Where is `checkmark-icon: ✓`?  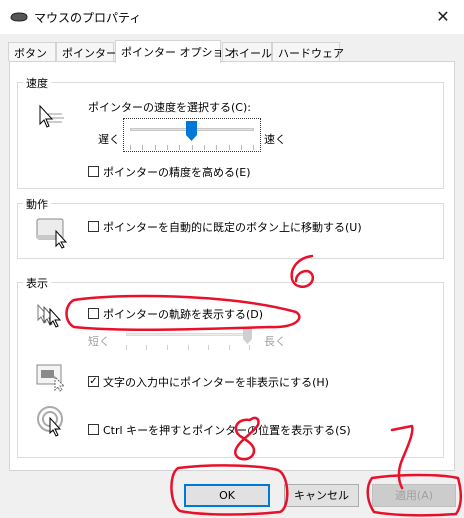 checkmark-icon: ✓ is located at coordinates (93, 381).